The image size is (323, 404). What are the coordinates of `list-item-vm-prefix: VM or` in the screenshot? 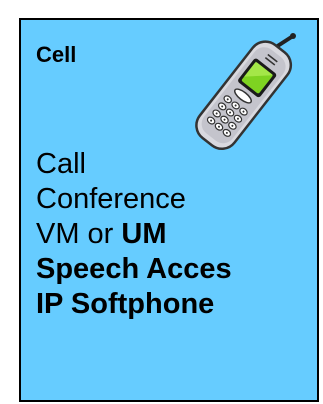 It's located at (79, 234).